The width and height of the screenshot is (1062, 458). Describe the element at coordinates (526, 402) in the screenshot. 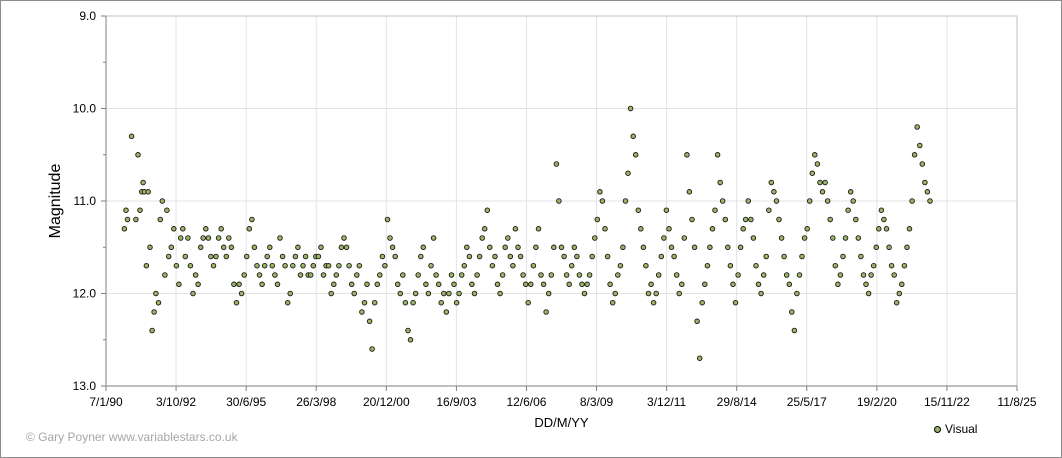

I see `x-tick-label: 12/6/06` at that location.